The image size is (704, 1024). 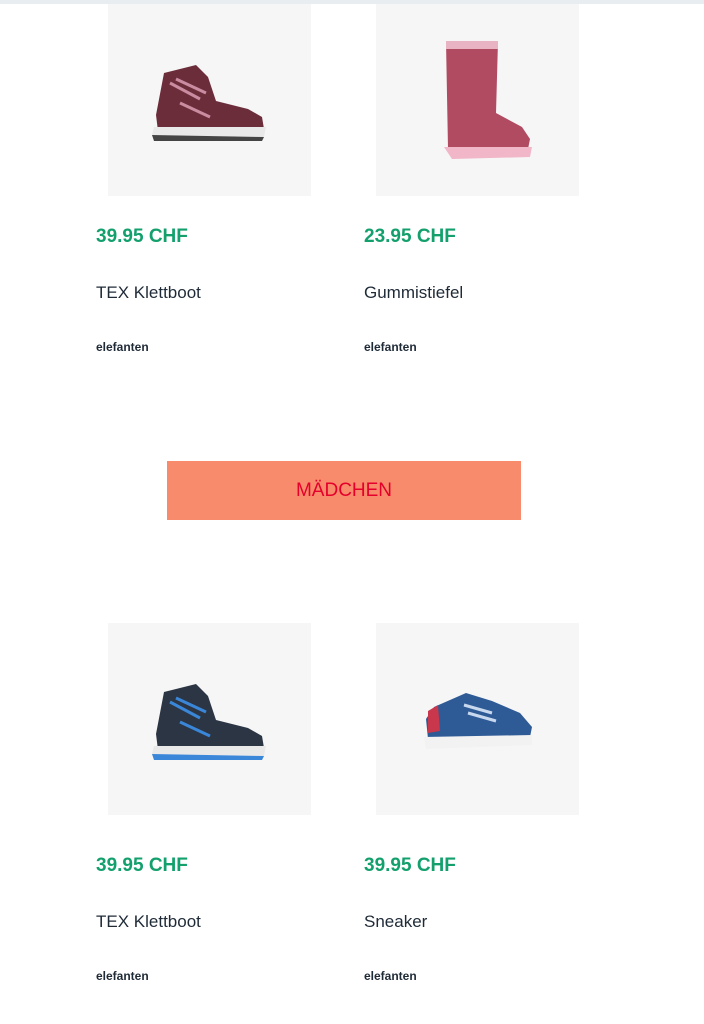 I want to click on maedchen-category-button: MÄDCHEN, so click(x=344, y=490).